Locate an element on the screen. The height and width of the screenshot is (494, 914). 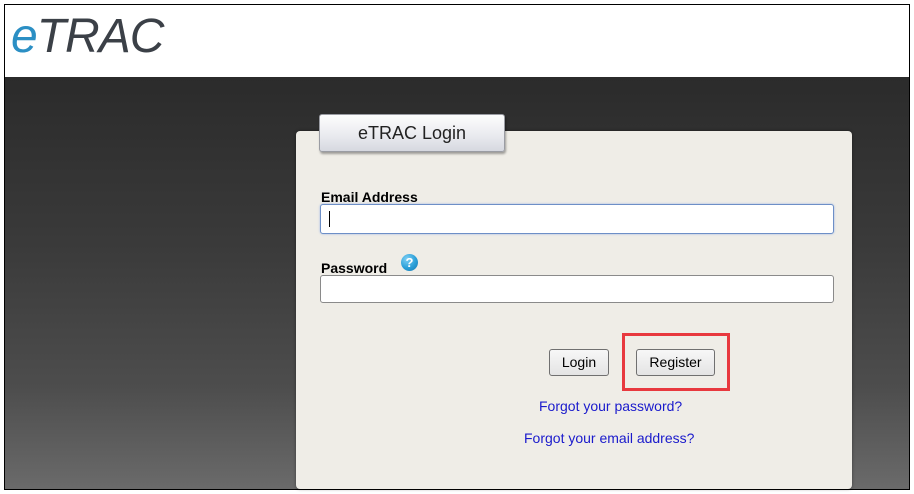
password-field is located at coordinates (577, 289).